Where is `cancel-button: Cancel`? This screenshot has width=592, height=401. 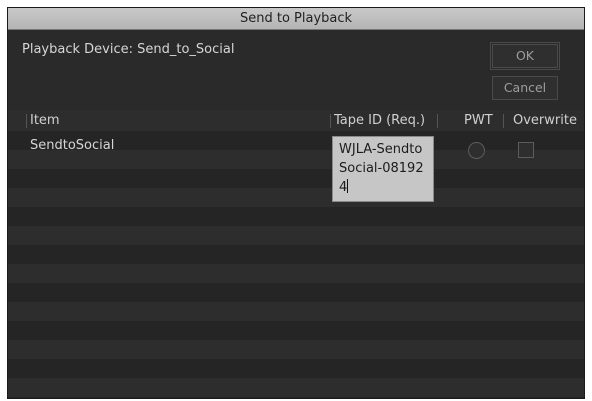 cancel-button: Cancel is located at coordinates (525, 88).